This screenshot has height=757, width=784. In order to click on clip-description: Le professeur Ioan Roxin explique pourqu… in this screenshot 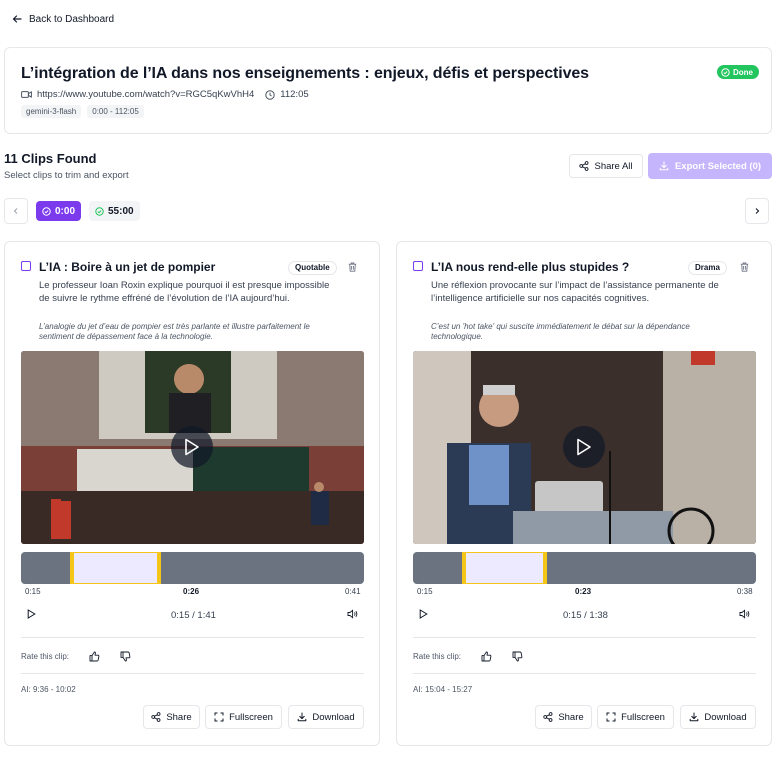, I will do `click(184, 292)`.